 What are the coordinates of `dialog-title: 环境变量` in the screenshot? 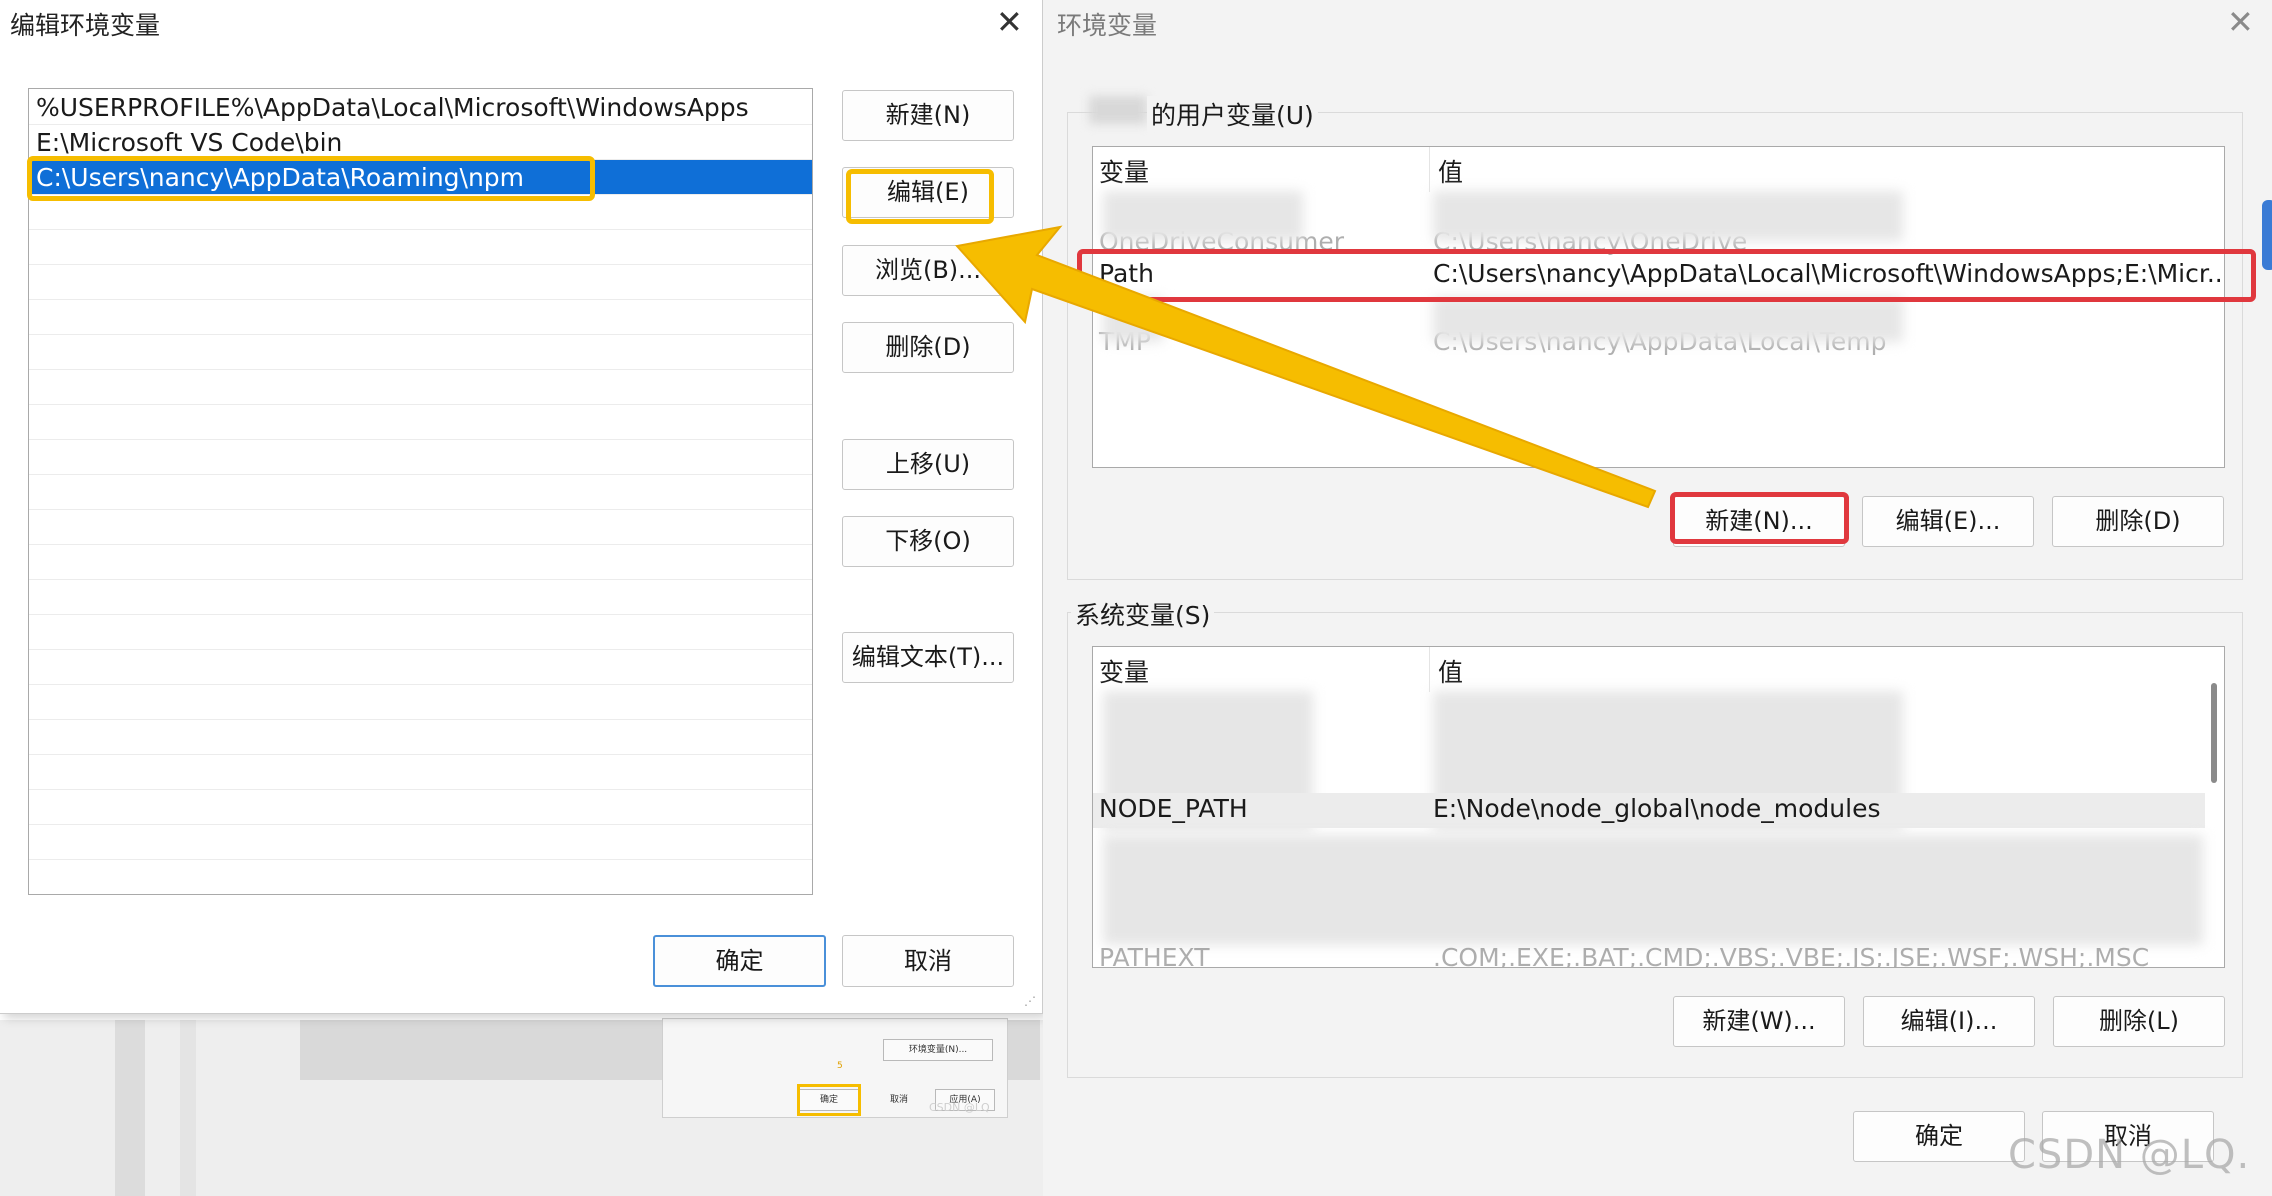 It's located at (1107, 25).